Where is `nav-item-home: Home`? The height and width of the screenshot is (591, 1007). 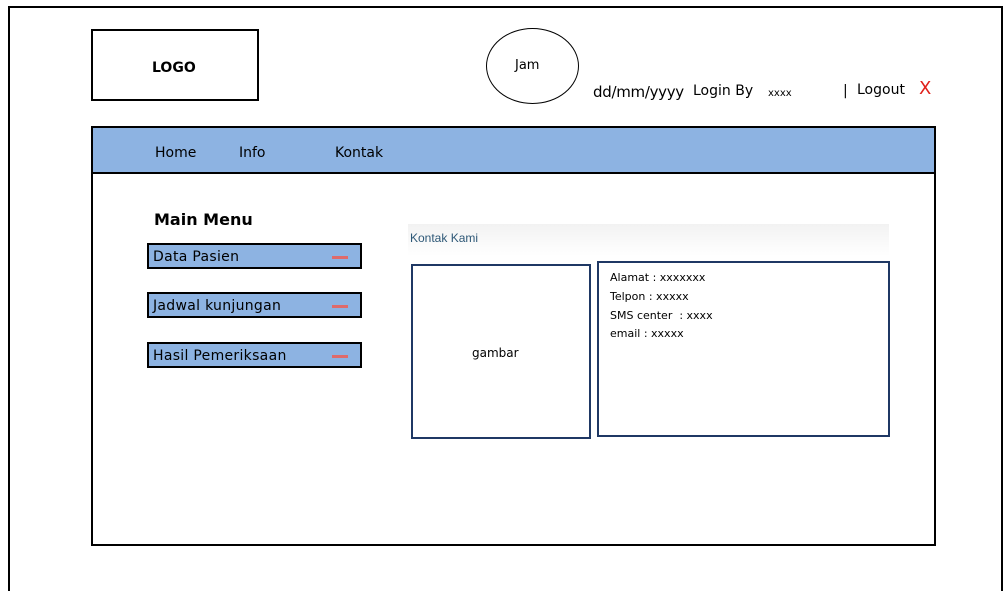
nav-item-home: Home is located at coordinates (175, 153).